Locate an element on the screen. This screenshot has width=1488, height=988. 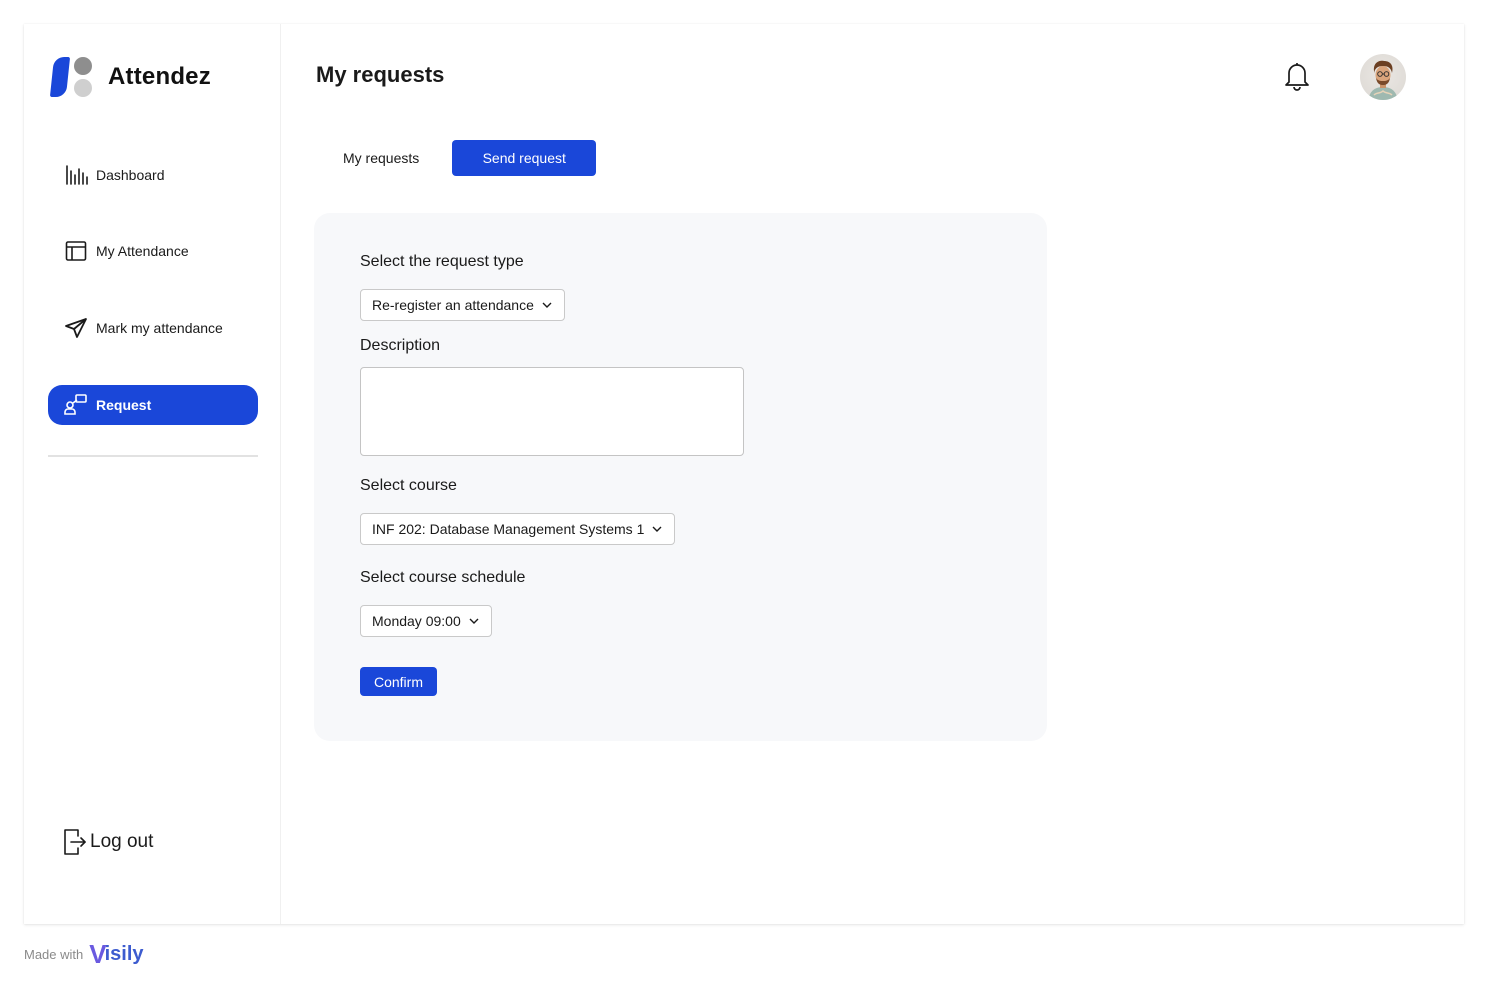
logout-label: Log out is located at coordinates (122, 841).